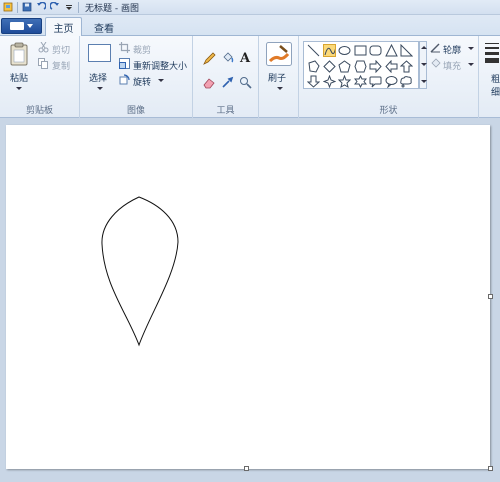 This screenshot has width=500, height=482. I want to click on shape-option-cloud-callout-shape, so click(406, 81).